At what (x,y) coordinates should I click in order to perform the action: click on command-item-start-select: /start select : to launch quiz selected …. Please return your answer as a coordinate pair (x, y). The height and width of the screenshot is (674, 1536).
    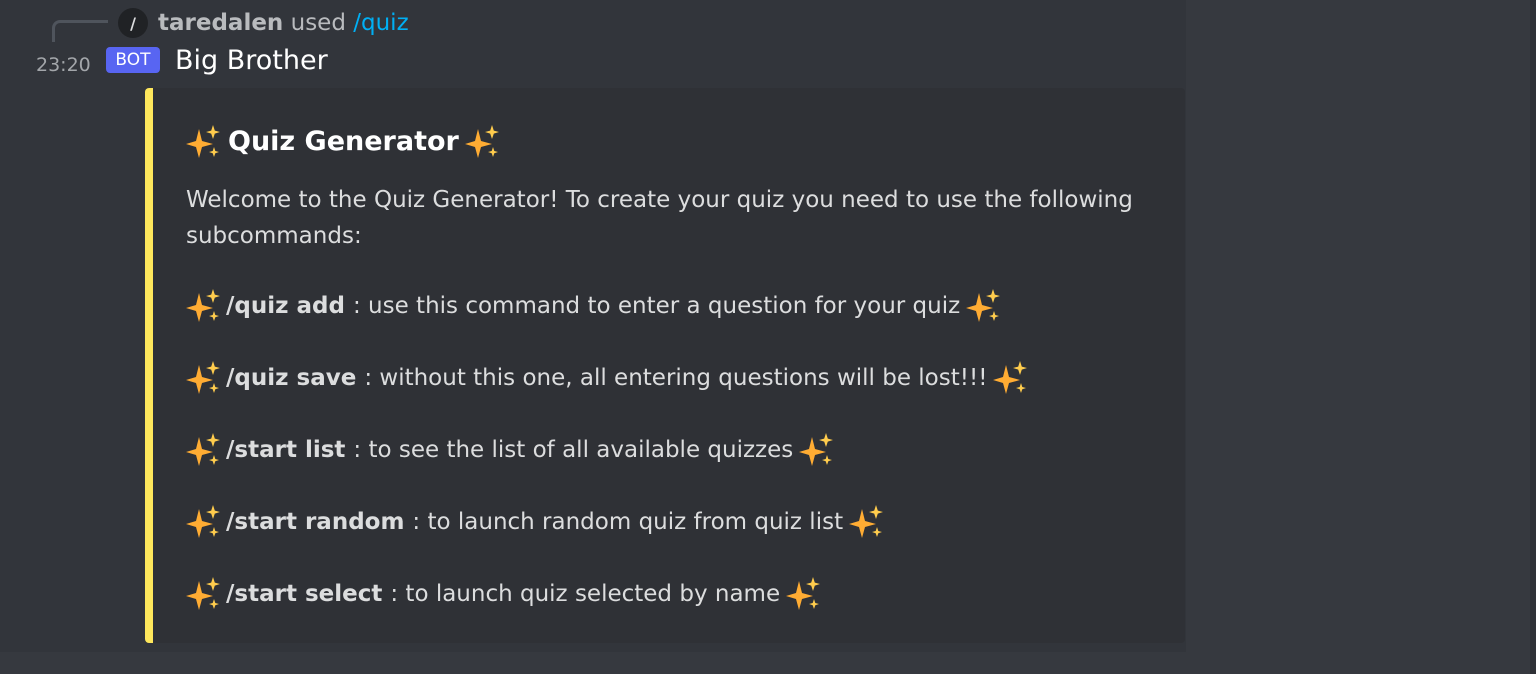
    Looking at the image, I should click on (504, 594).